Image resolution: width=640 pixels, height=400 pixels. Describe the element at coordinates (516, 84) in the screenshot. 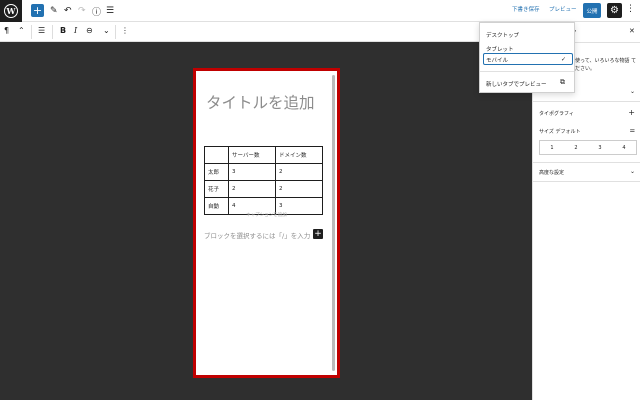

I see `preview-new-tab-option: 新しいタブでプレビュー` at that location.